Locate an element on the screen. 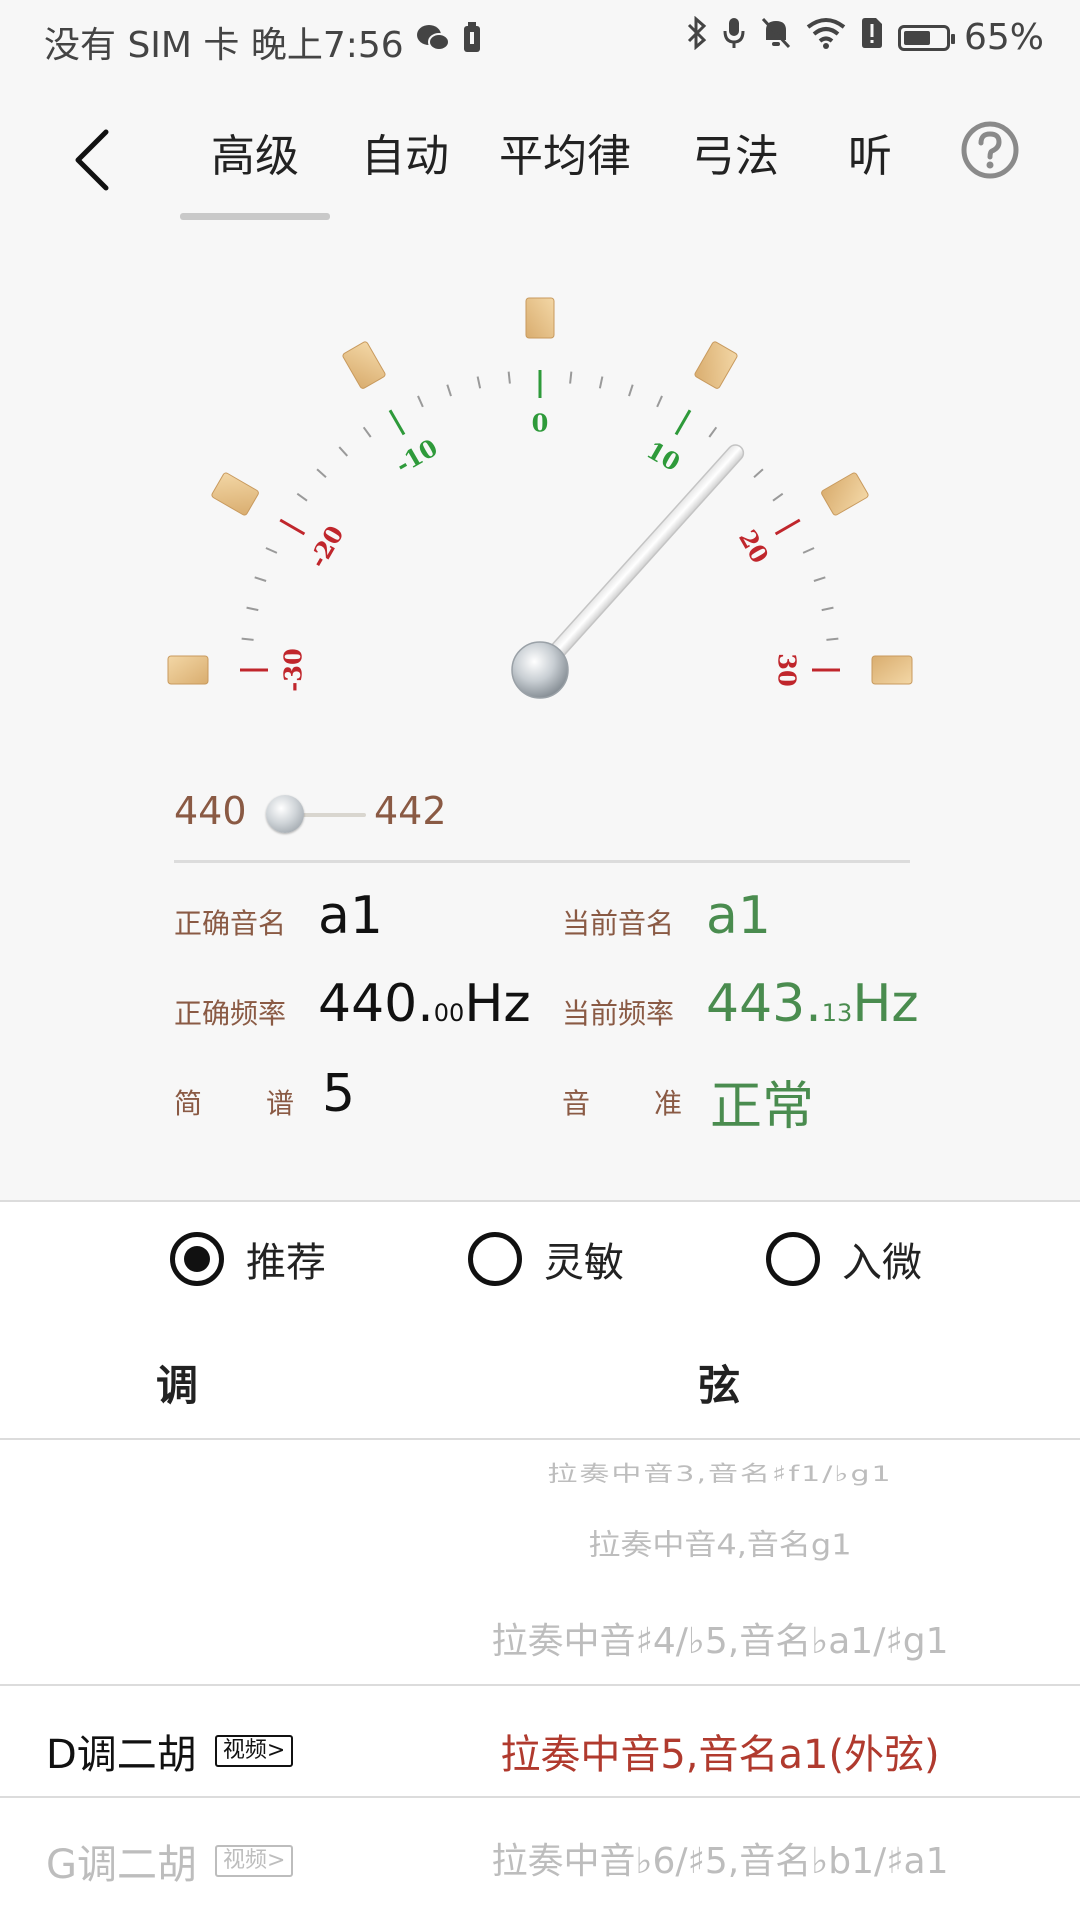 The height and width of the screenshot is (1920, 1080). reference-low-label: 440 is located at coordinates (210, 811).